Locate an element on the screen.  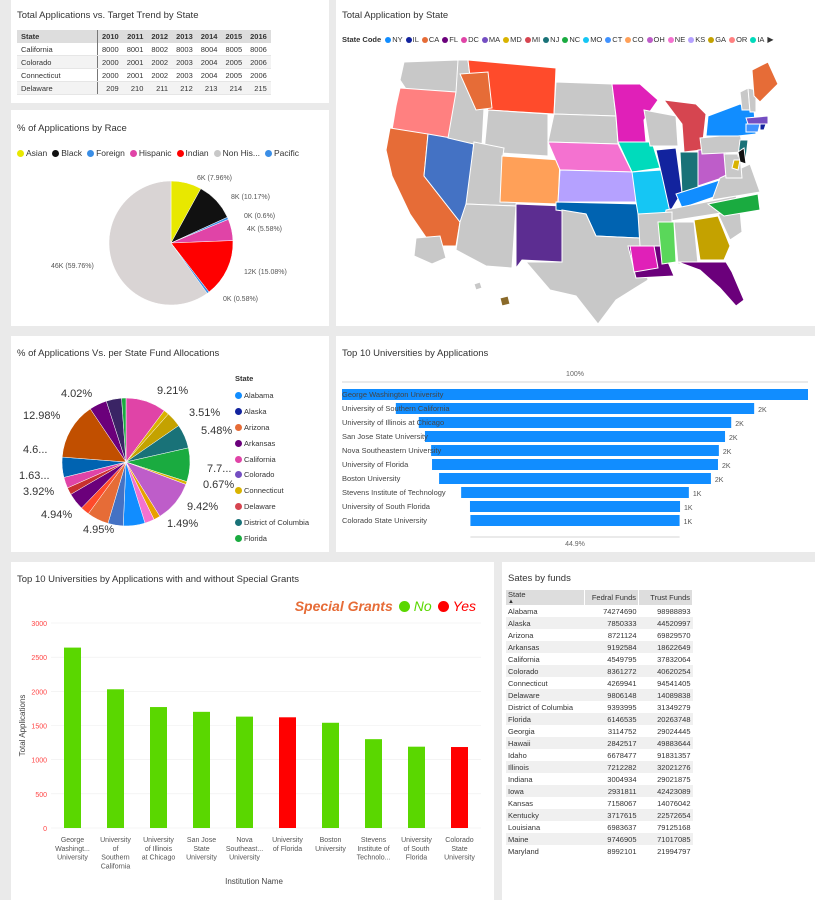
funds-cell: 2931811 is located at coordinates (611, 791).